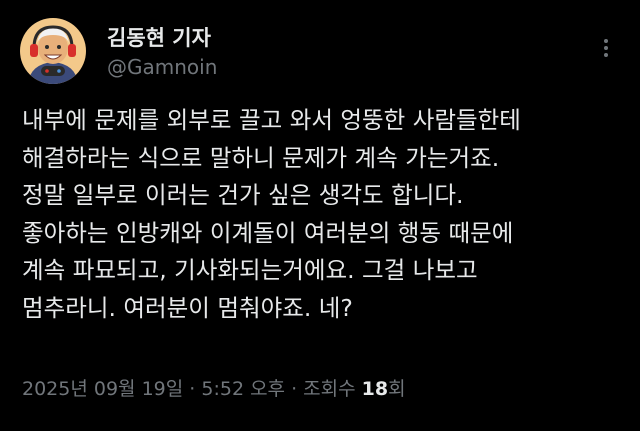 The image size is (640, 431). I want to click on tweet-time: 5:52 오후, so click(243, 389).